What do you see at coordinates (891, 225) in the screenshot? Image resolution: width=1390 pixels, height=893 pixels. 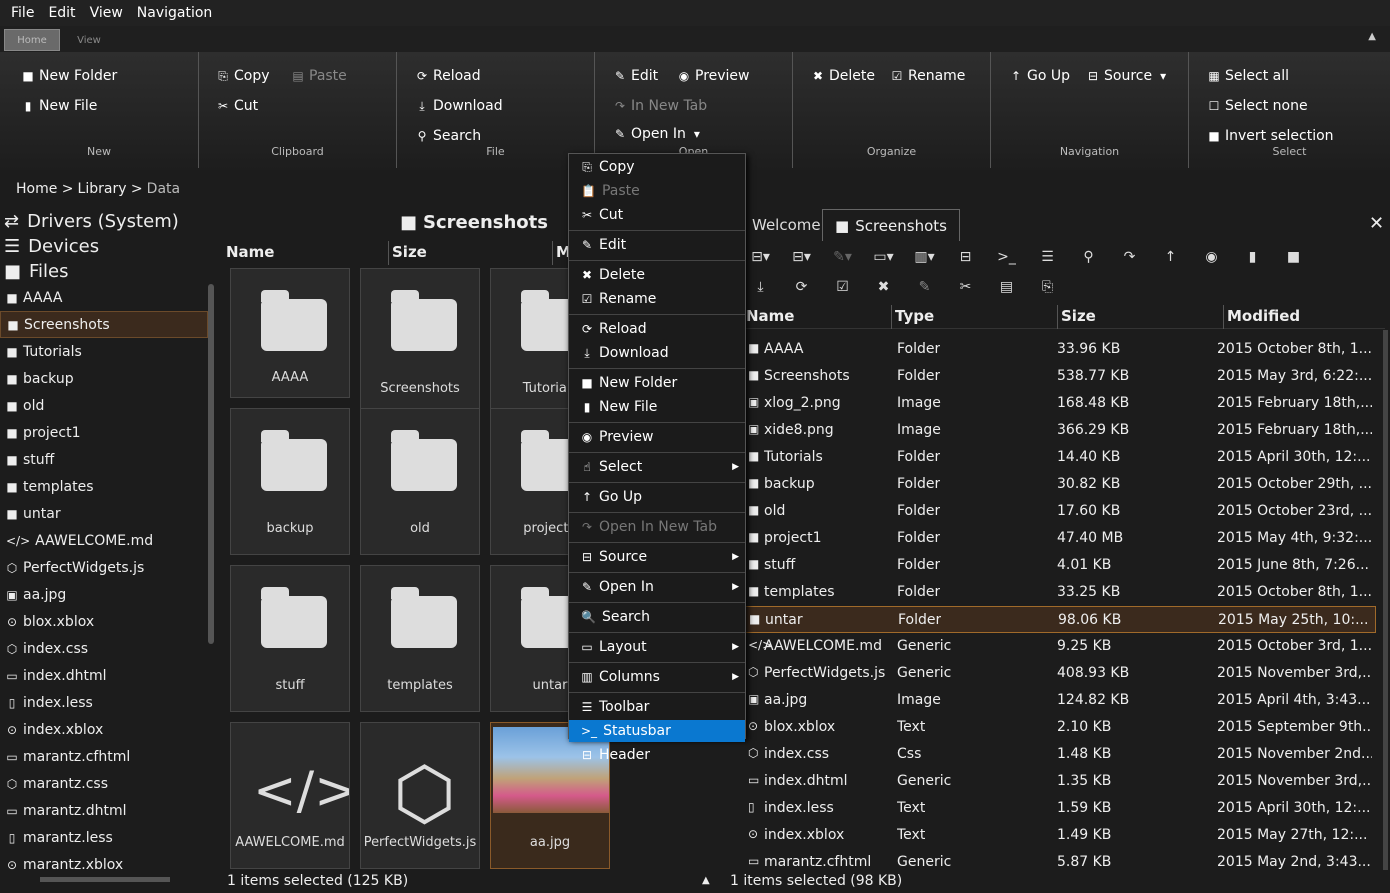 I see `tab-screenshots: ■ Screenshots` at bounding box center [891, 225].